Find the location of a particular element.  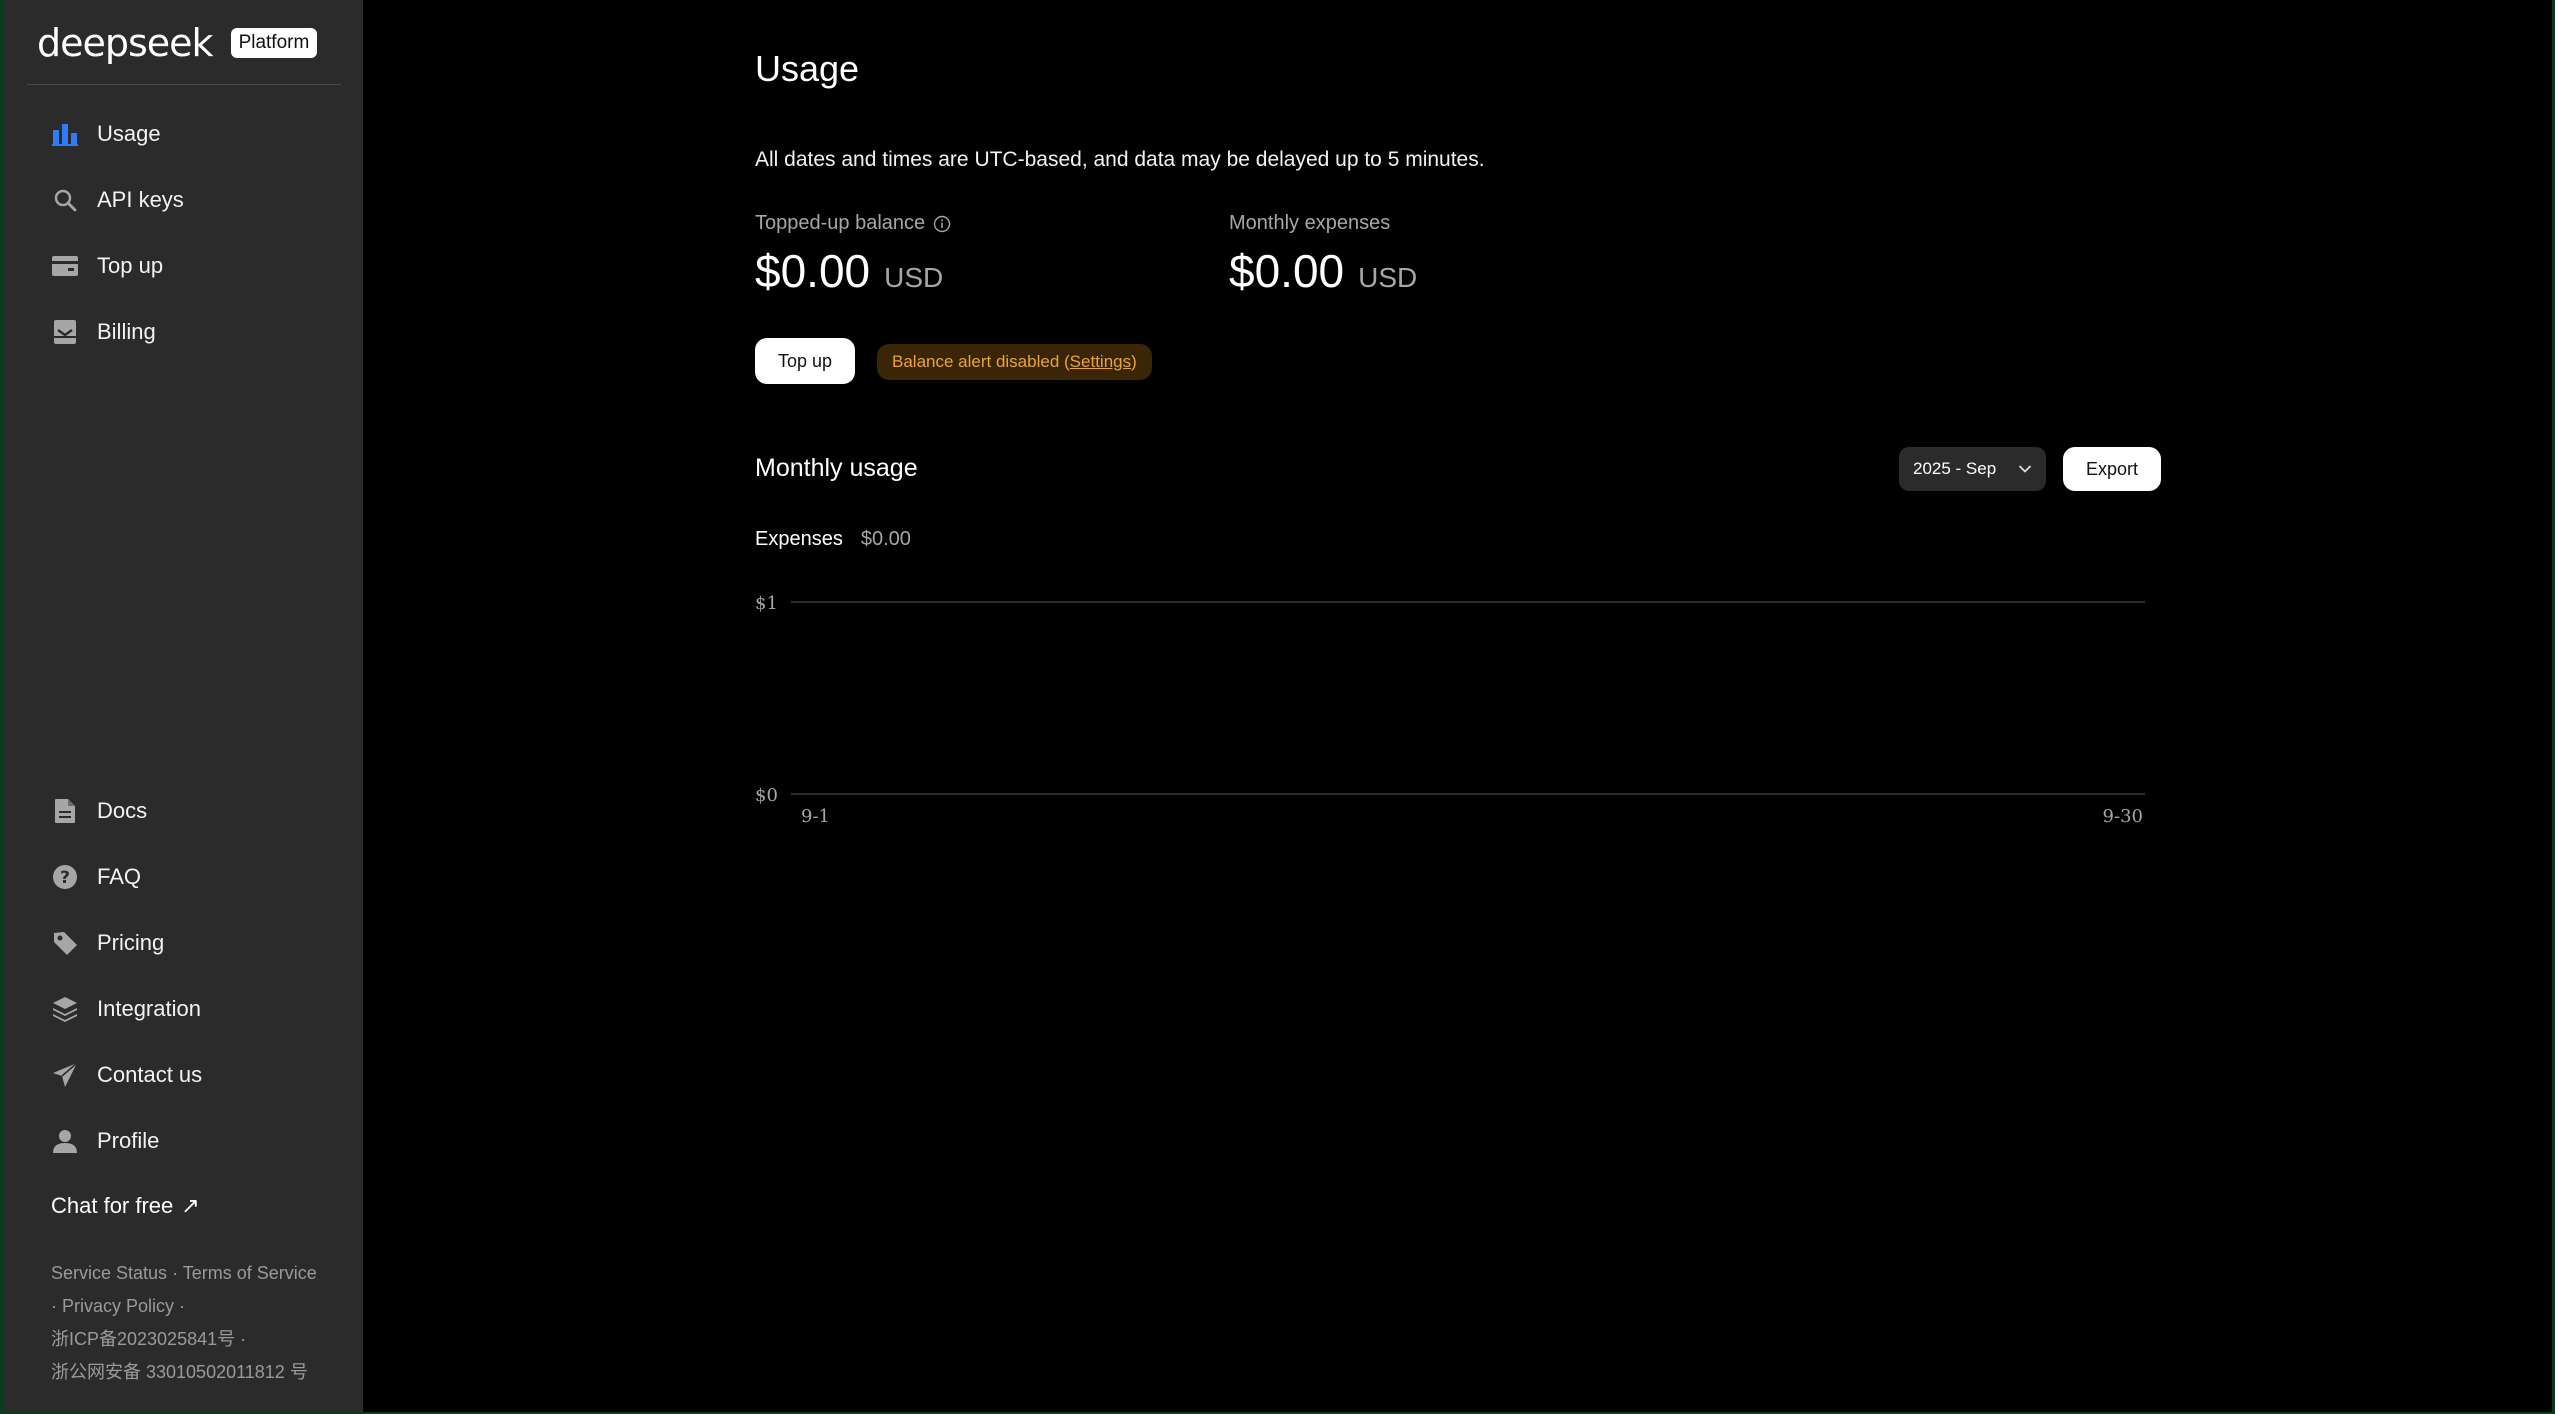

chart-legend: Expenses $0.00 is located at coordinates (833, 539).